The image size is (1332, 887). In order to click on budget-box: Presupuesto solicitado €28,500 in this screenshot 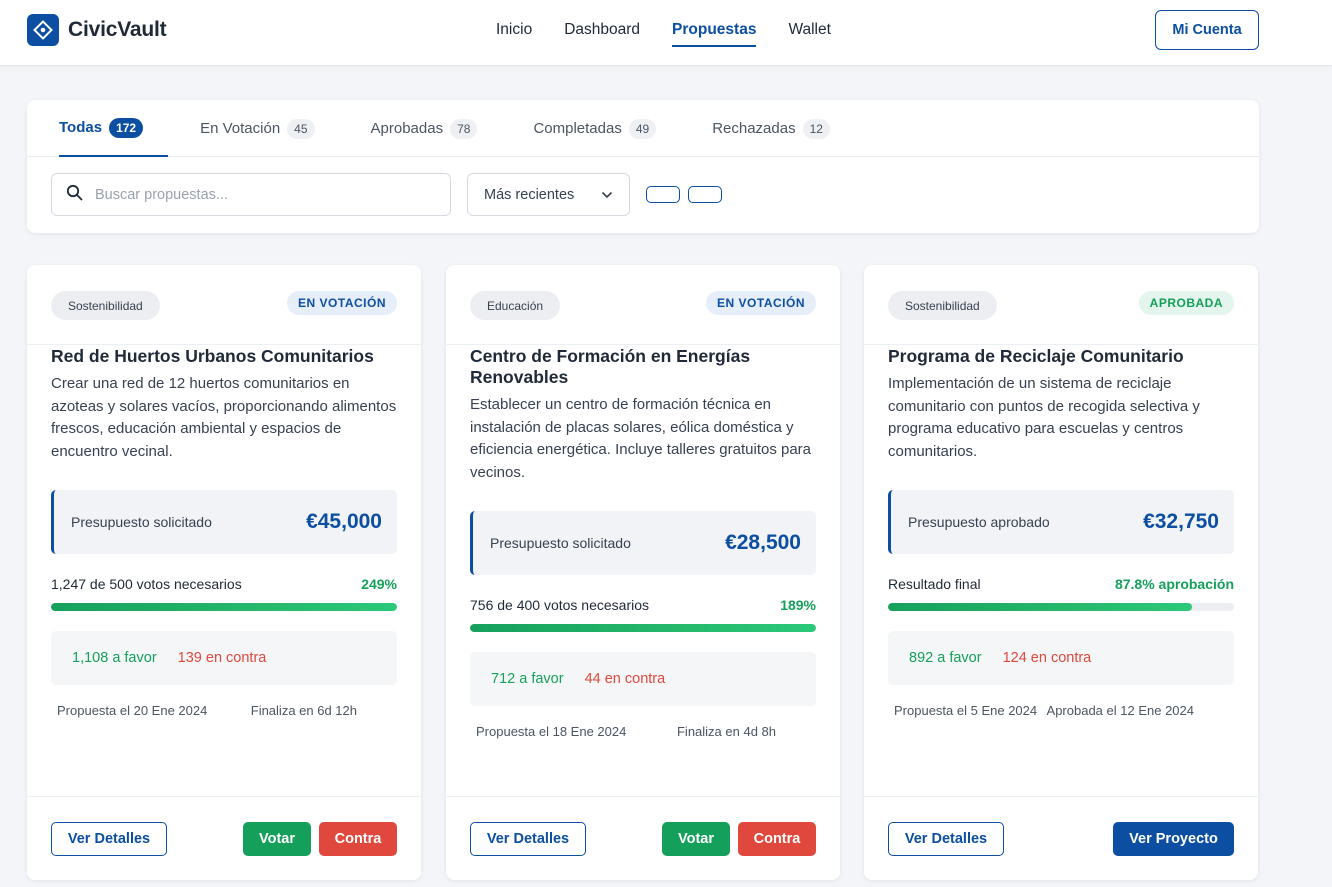, I will do `click(643, 542)`.